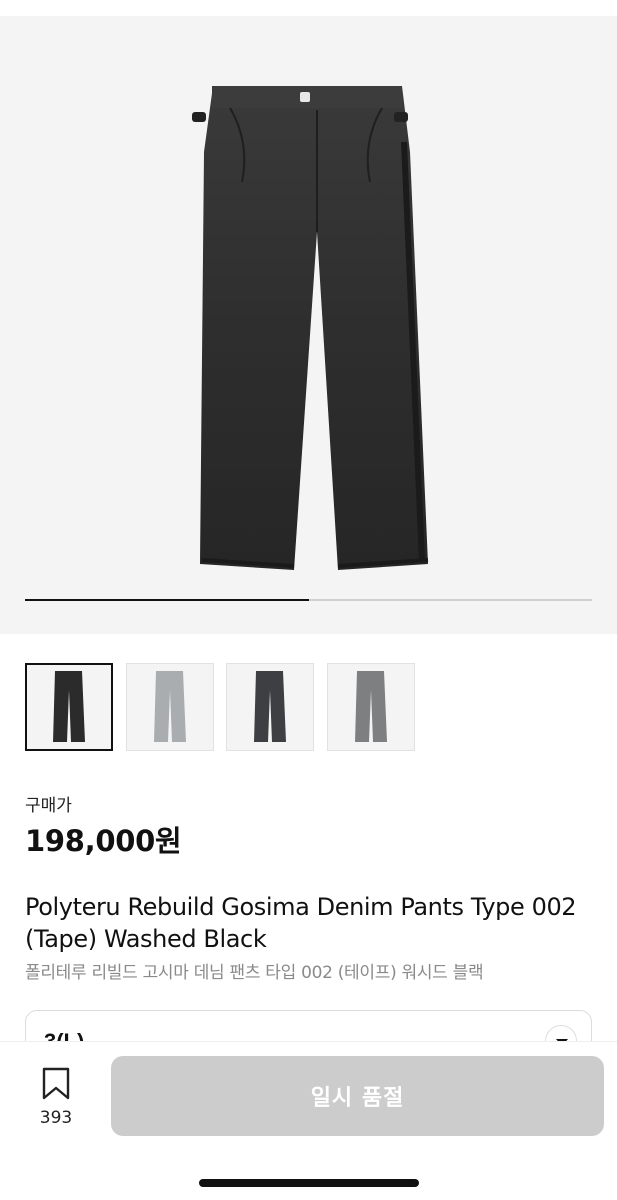  What do you see at coordinates (308, 8) in the screenshot?
I see `status-bar-area` at bounding box center [308, 8].